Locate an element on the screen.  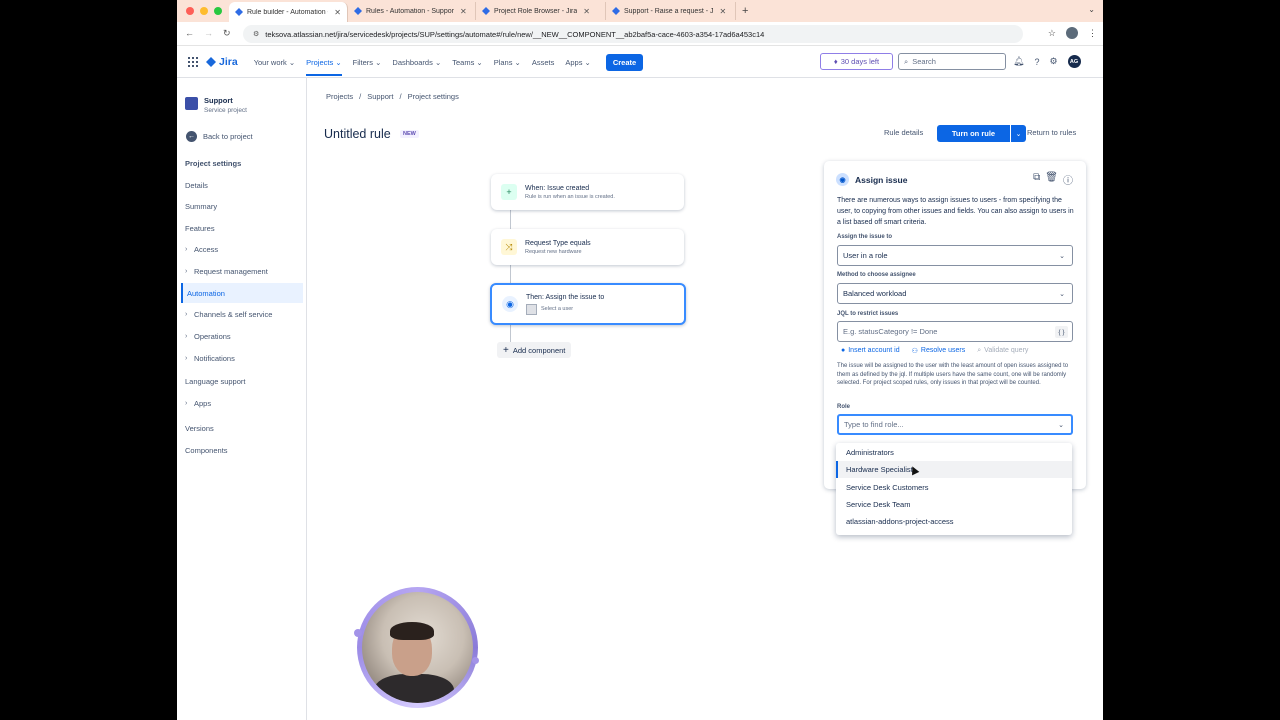
copy-icon: ⧉ is located at coordinates (1036, 179).